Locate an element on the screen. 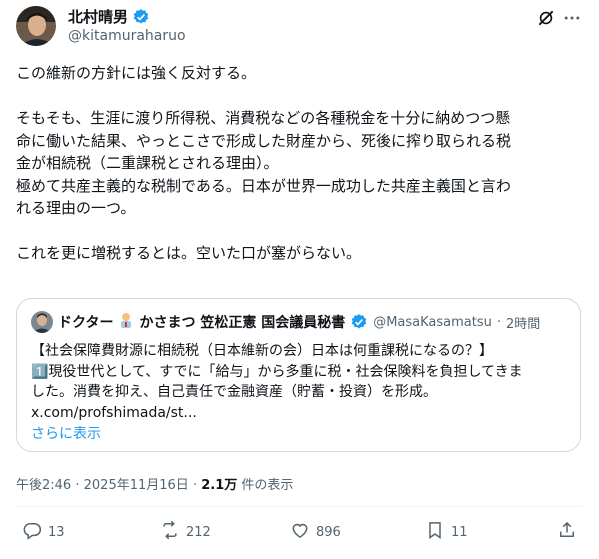 This screenshot has height=559, width=599. author-name: 北村晴男 is located at coordinates (98, 16).